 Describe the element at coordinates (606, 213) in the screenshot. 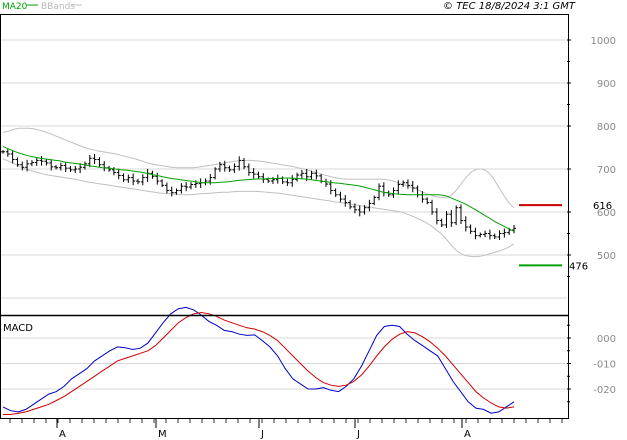

I see `price-tick-label: 600` at that location.